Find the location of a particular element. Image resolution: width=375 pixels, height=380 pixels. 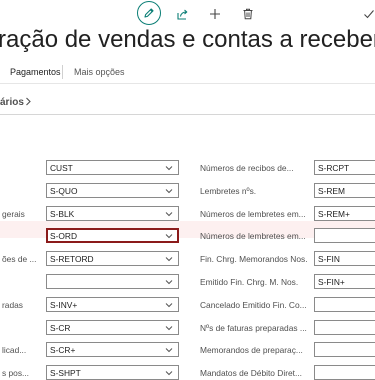

right-field-input: S-REM+ is located at coordinates (344, 213).